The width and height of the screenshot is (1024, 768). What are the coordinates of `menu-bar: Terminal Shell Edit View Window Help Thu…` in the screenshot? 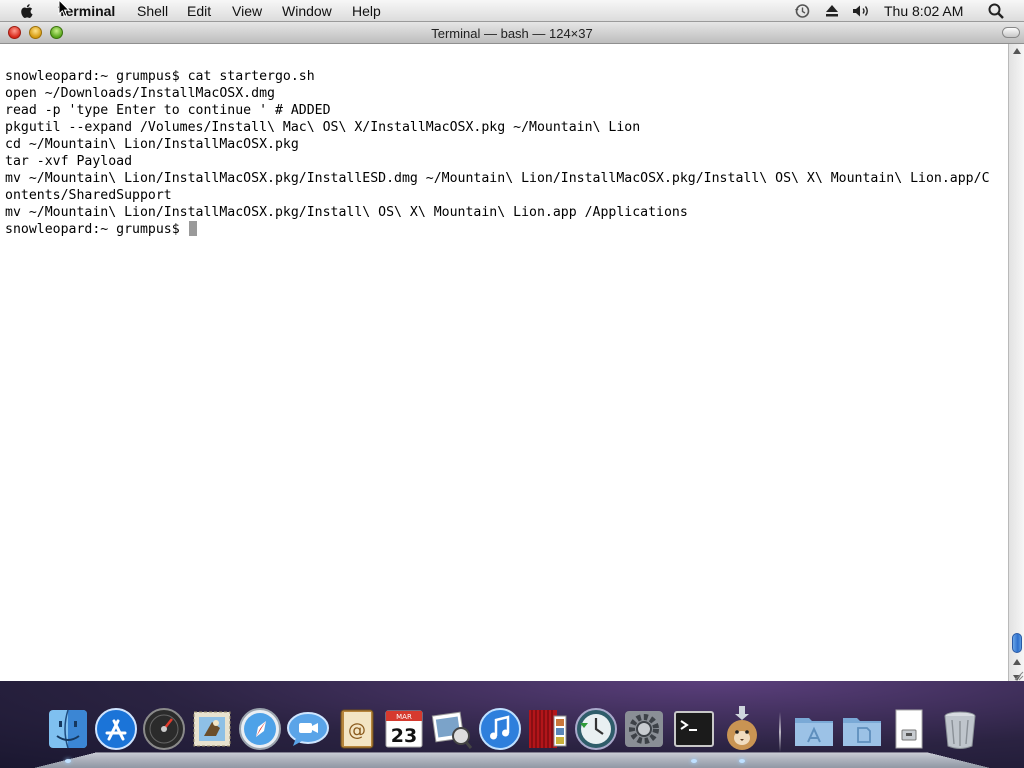 It's located at (512, 11).